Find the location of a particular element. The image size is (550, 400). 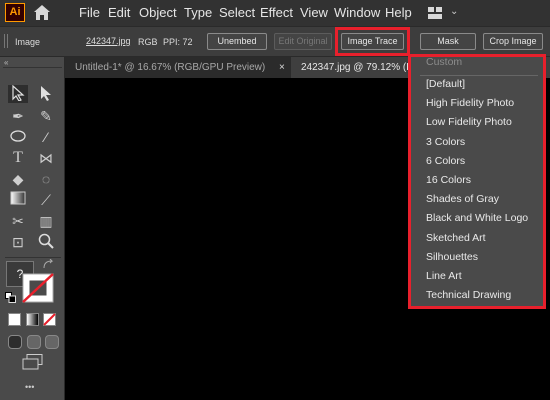

preset-item-16-colors: 16 Colors is located at coordinates (448, 180).